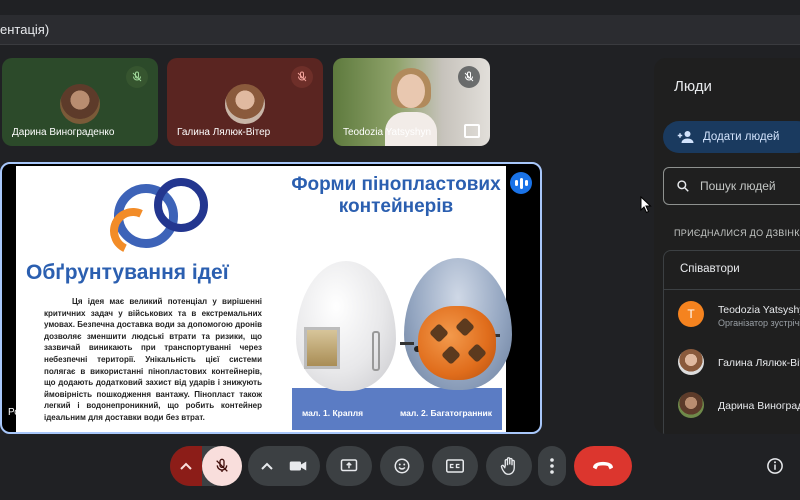  Describe the element at coordinates (737, 233) in the screenshot. I see `section-label: ПРИЄДНАЛИСЯ ДО ДЗВІНКА` at that location.